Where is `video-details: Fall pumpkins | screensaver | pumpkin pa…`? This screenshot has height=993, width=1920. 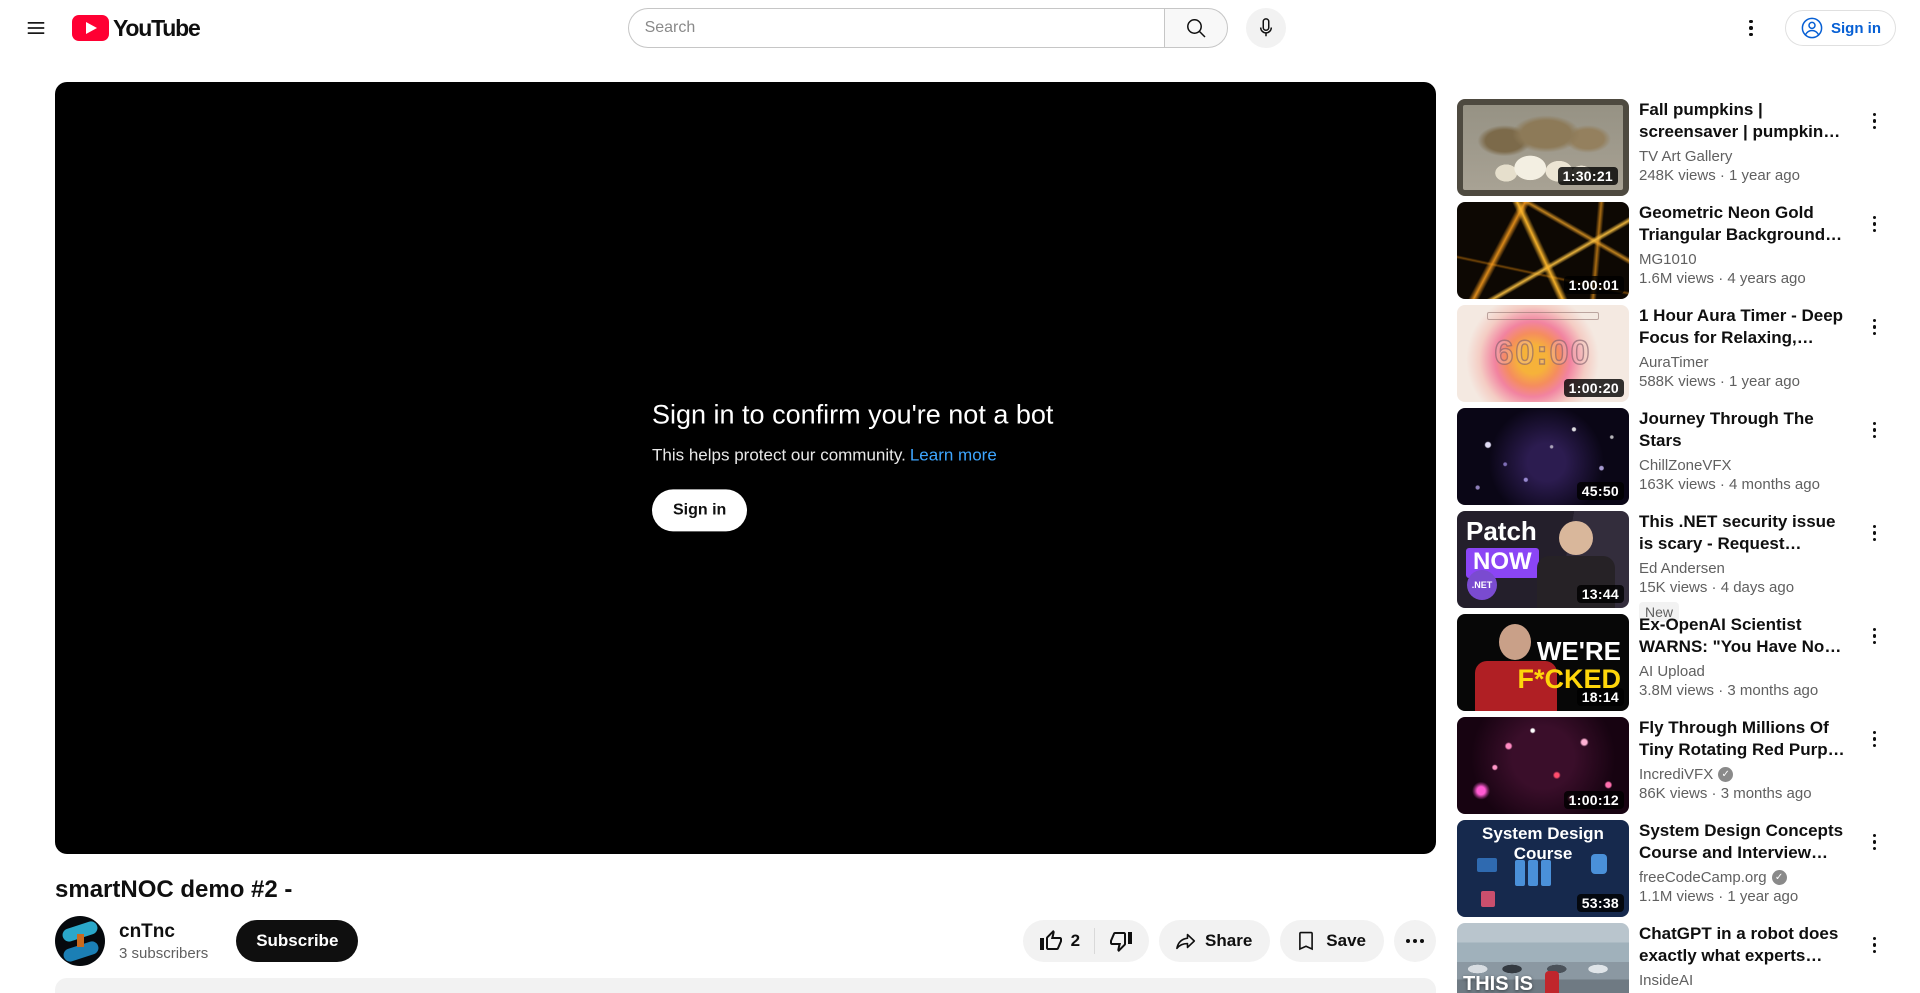
video-details: Fall pumpkins | screensaver | pumpkin pa… is located at coordinates (1742, 147).